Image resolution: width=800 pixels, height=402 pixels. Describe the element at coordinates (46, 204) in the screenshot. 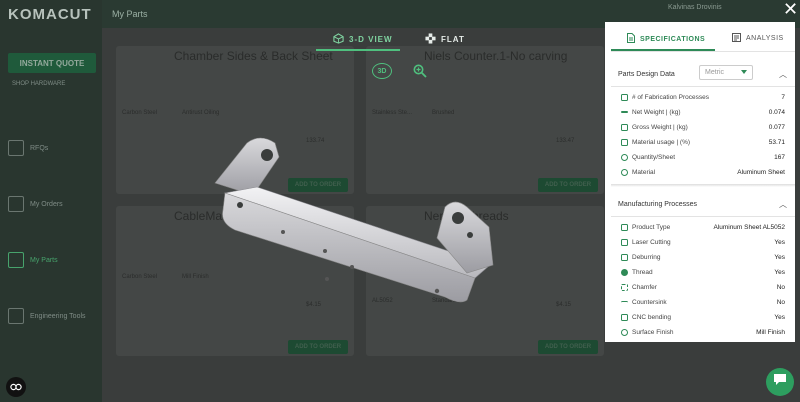

I see `sidebar-item-label: My Orders` at that location.